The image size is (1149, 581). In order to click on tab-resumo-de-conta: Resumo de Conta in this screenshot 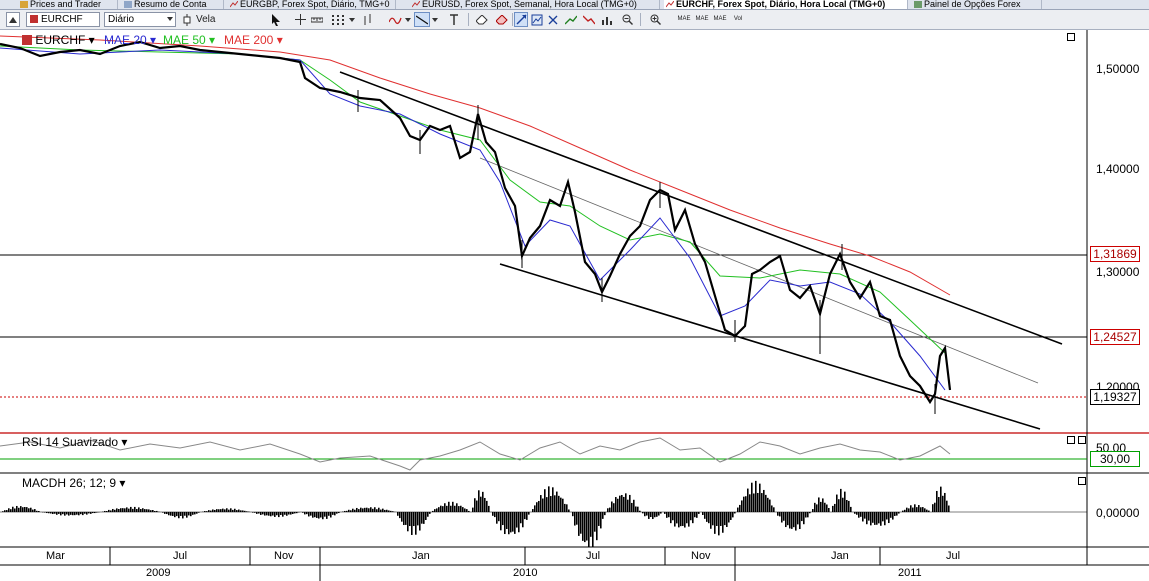, I will do `click(173, 4)`.